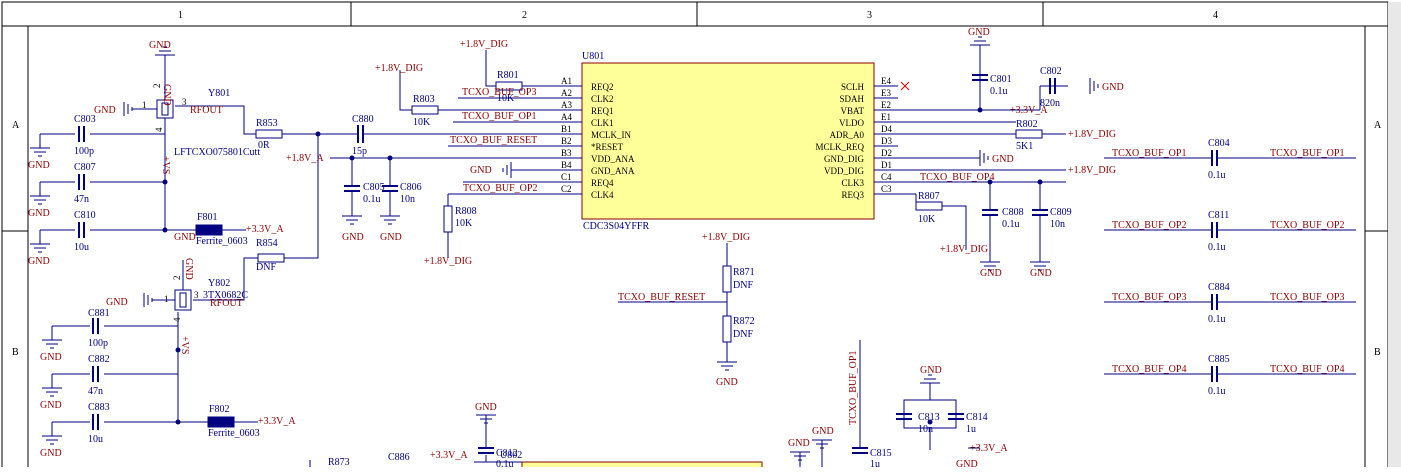  I want to click on c809-value: 10n, so click(1057, 224).